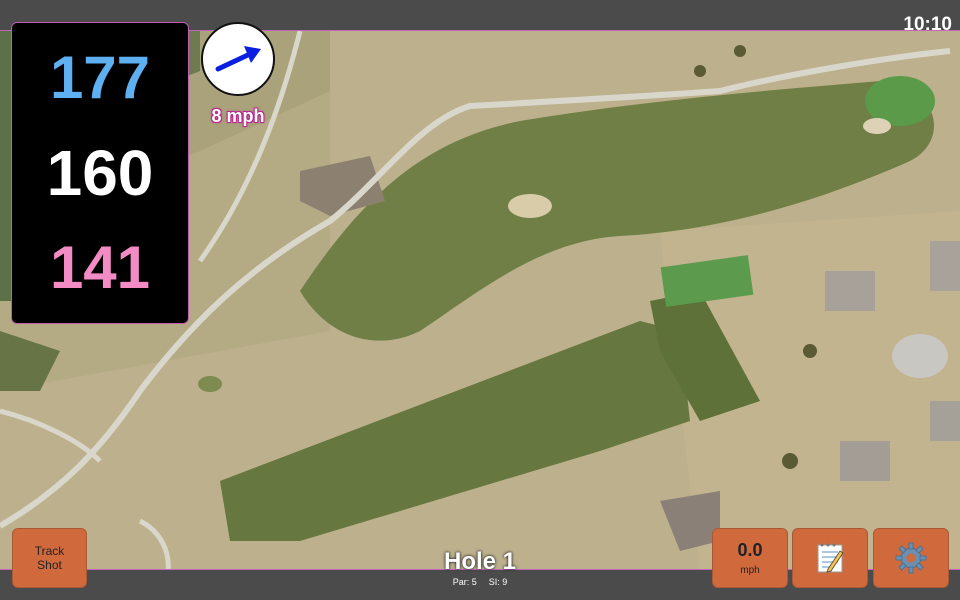  I want to click on notes-button, so click(830, 558).